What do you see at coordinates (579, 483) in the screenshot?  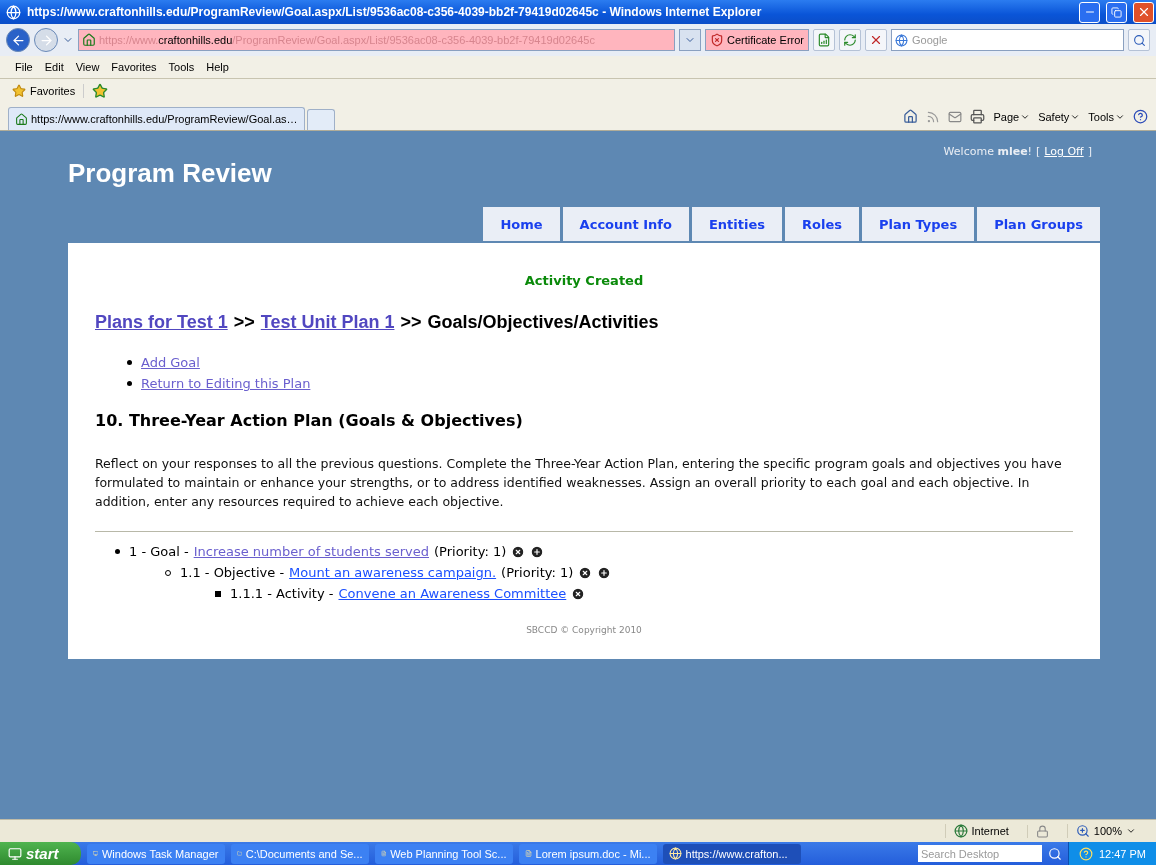 I see `description: Reflect on your responses to all the previous questions. Complete the Three-Year Action Plan, entering the specific program goals and objectives you have formulated to maintain or enhance your strengths, or to address identified weaknesses. Assign an overall priority to each goal and each objective. In addition, enter any resources required to achieve each objective.` at bounding box center [579, 483].